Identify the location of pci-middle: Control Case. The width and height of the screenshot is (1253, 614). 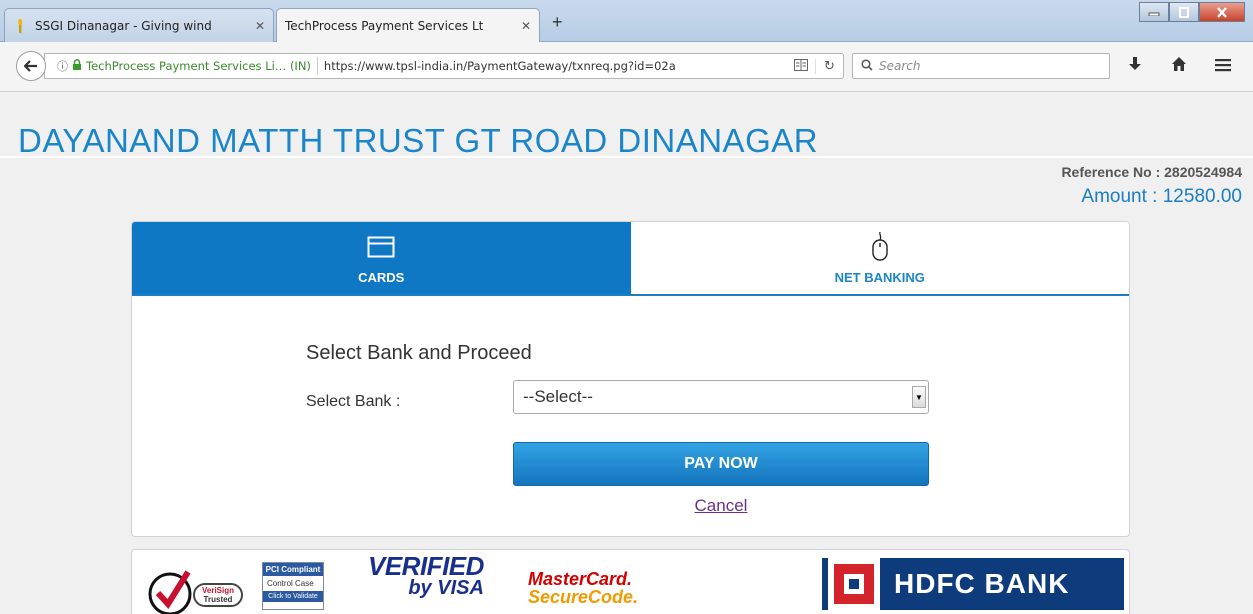
(290, 583).